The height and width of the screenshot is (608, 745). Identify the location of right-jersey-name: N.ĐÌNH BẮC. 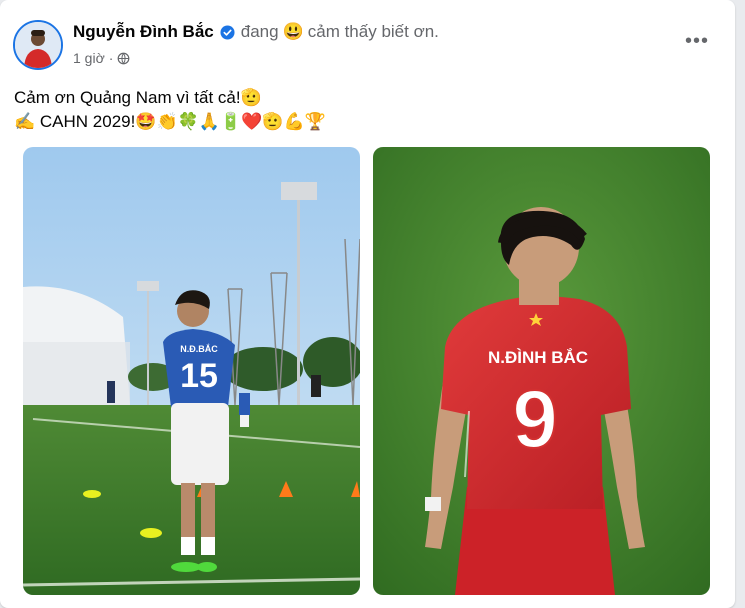
(538, 357).